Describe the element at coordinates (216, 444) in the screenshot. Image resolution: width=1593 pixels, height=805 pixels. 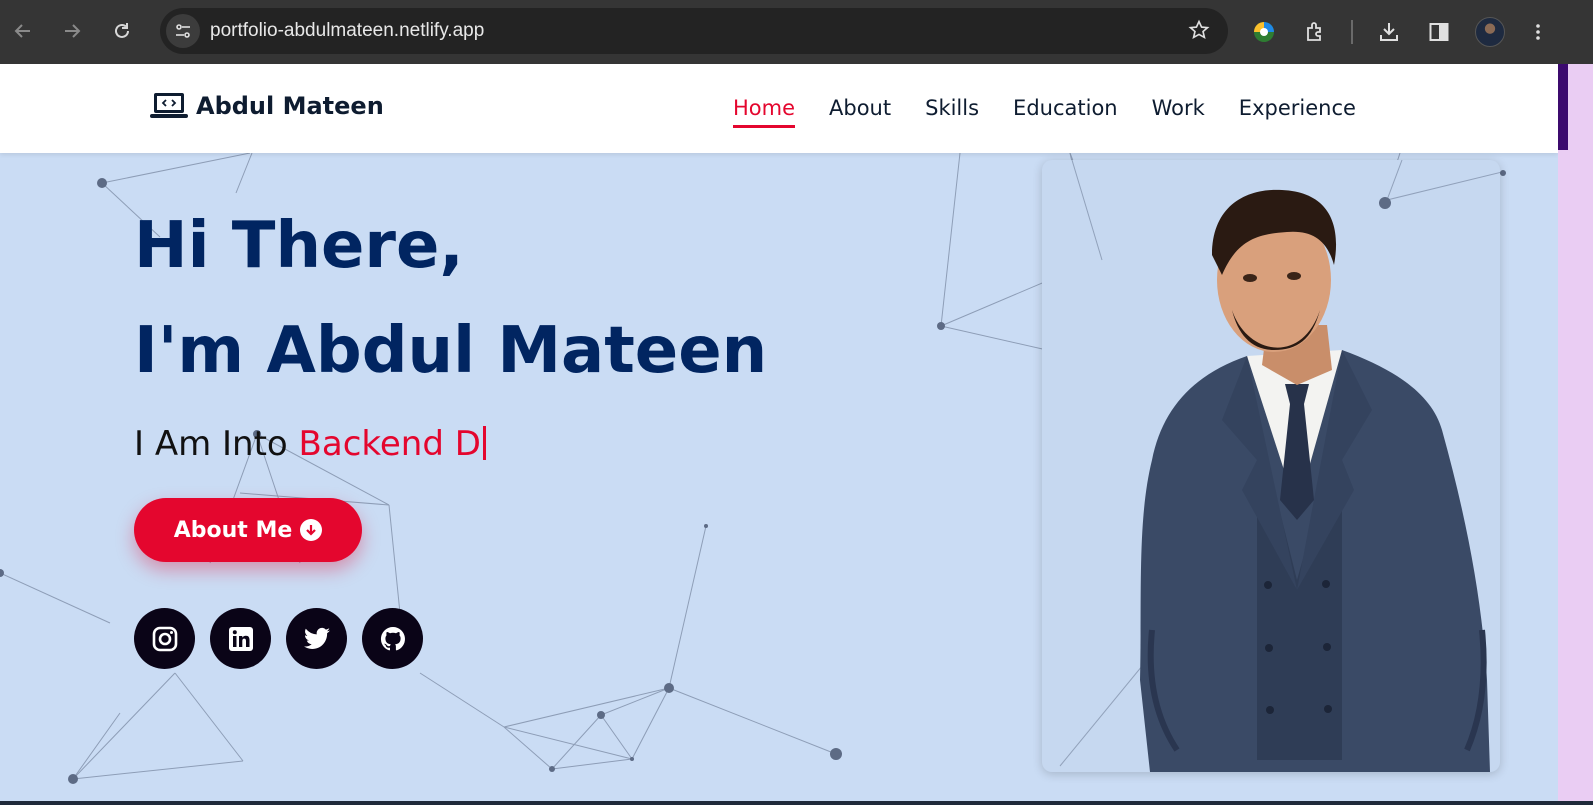
I see `typed-prefix: I Am Into` at that location.